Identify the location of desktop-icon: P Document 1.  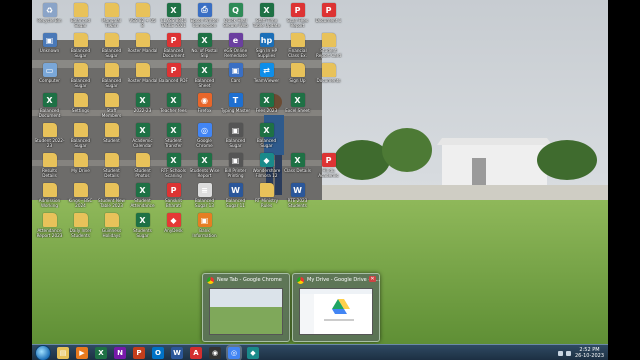
(328, 15).